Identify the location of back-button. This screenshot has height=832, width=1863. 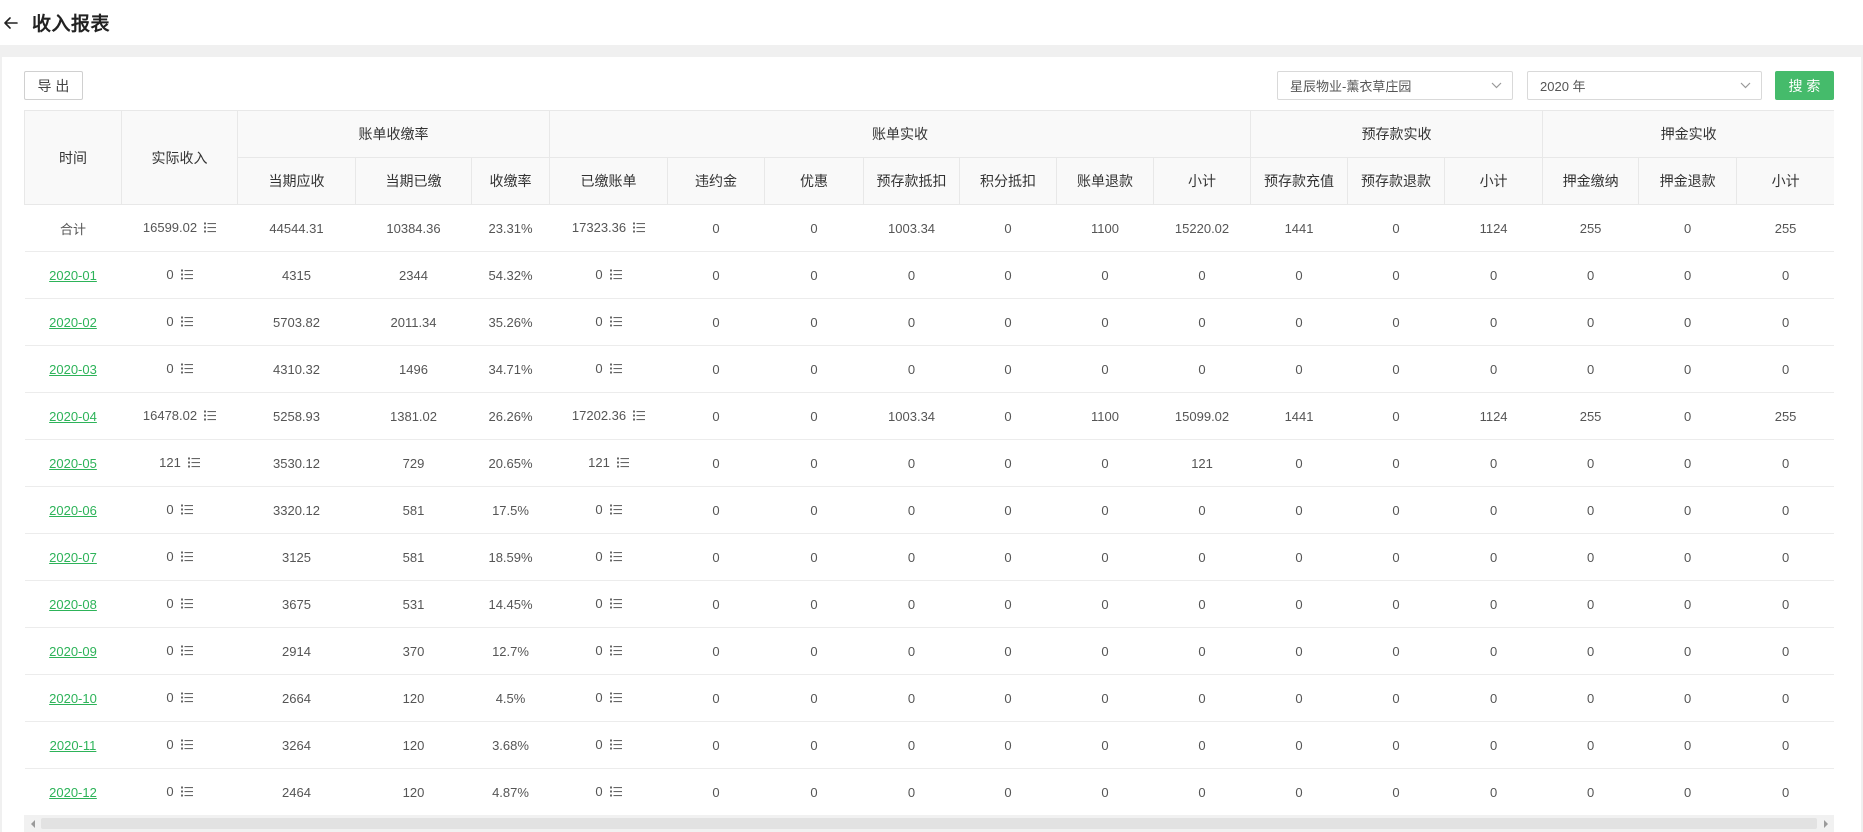
(11, 23).